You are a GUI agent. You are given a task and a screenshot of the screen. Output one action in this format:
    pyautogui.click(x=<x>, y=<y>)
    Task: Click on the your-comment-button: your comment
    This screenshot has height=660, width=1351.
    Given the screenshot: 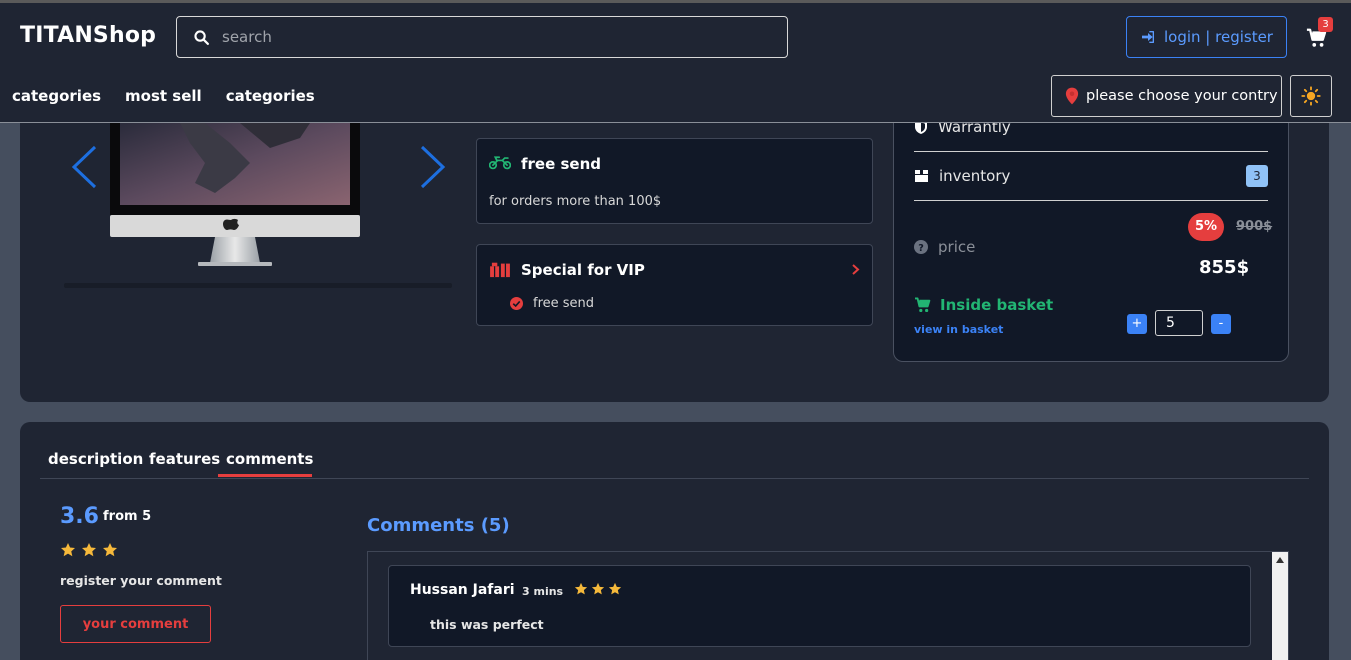 What is the action you would take?
    pyautogui.click(x=135, y=624)
    